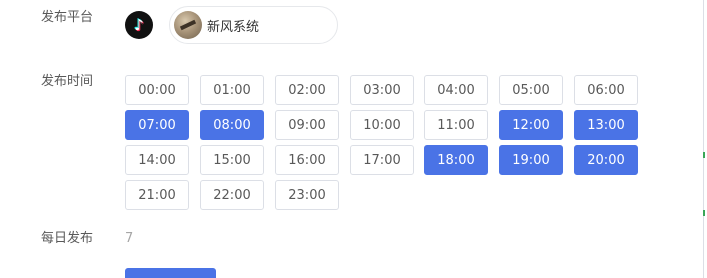 The width and height of the screenshot is (707, 278). I want to click on time-slot-button: 19:00, so click(531, 160).